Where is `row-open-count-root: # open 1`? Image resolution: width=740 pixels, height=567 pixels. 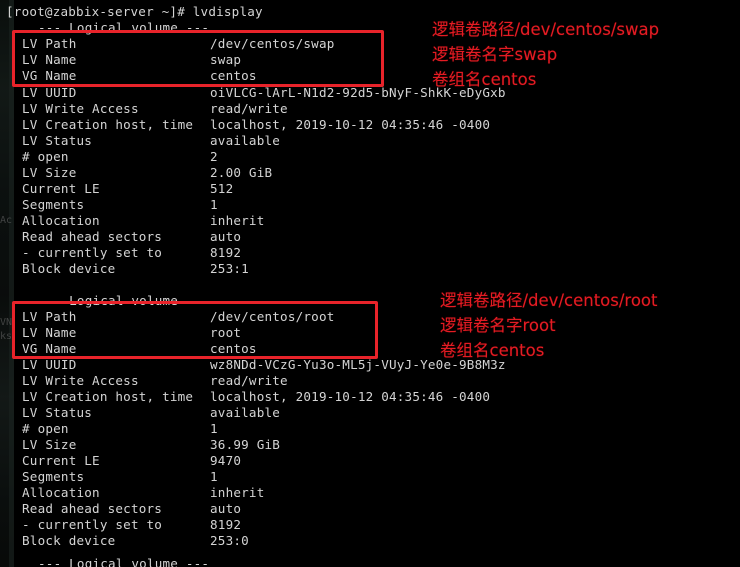 row-open-count-root: # open 1 is located at coordinates (109, 429).